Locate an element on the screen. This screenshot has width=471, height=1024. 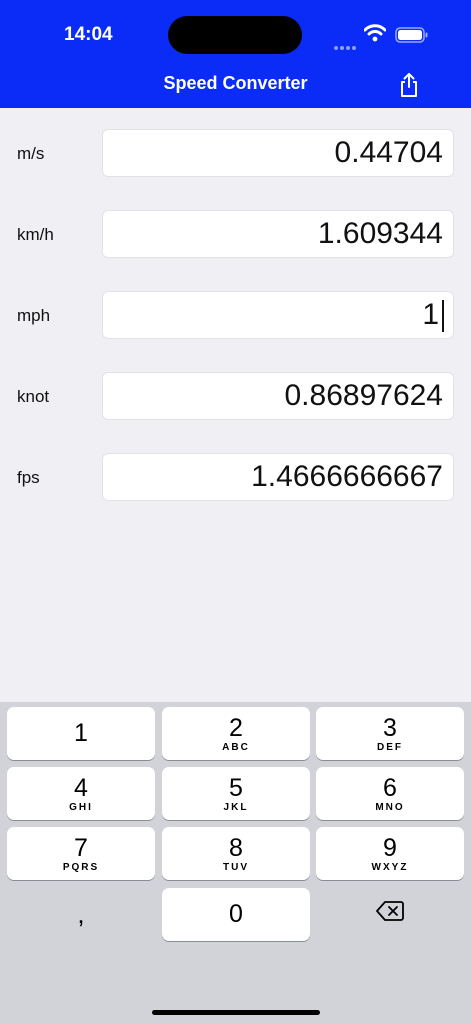
unit-label: mph is located at coordinates (34, 315).